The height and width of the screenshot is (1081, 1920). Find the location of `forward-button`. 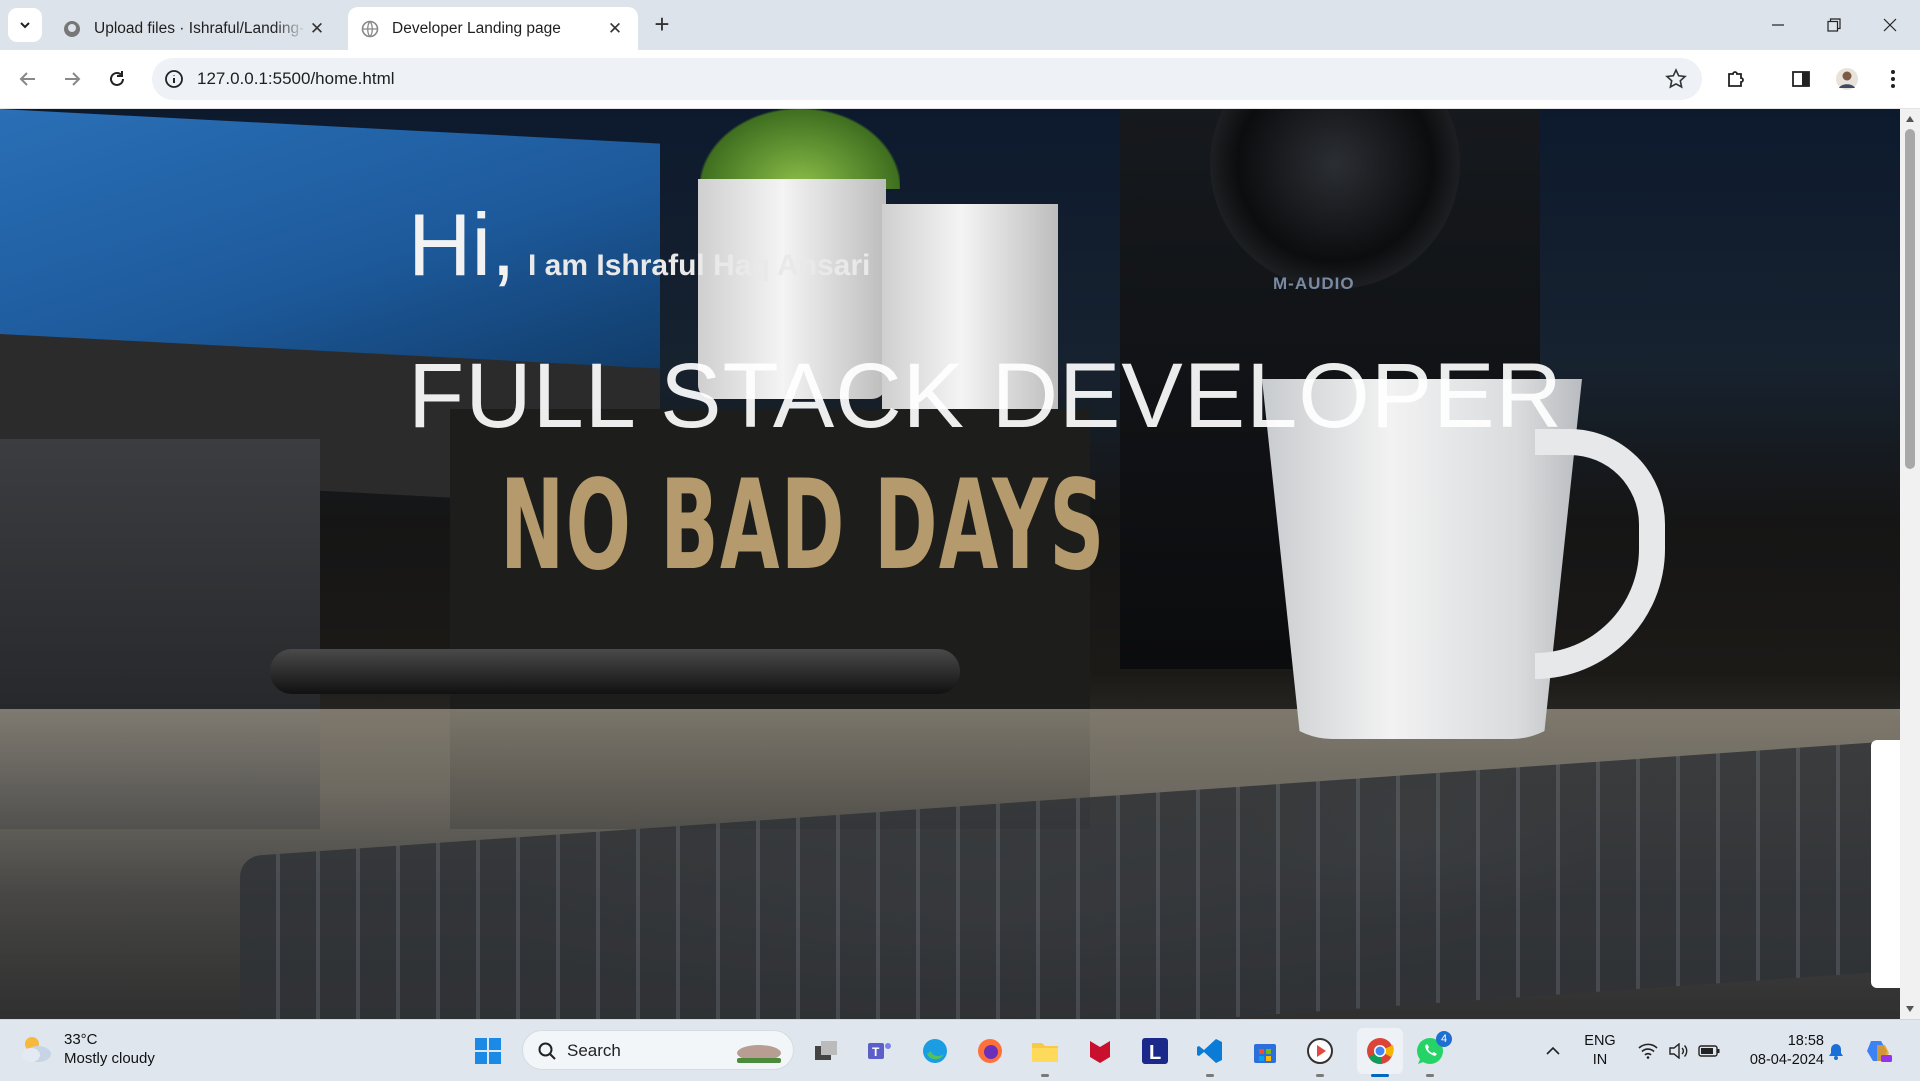

forward-button is located at coordinates (72, 79).